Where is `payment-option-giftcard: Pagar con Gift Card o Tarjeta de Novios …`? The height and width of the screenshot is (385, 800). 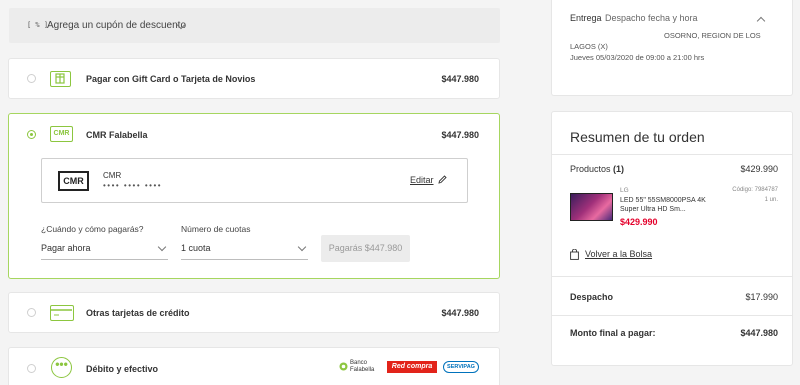 payment-option-giftcard: Pagar con Gift Card o Tarjeta de Novios … is located at coordinates (254, 78).